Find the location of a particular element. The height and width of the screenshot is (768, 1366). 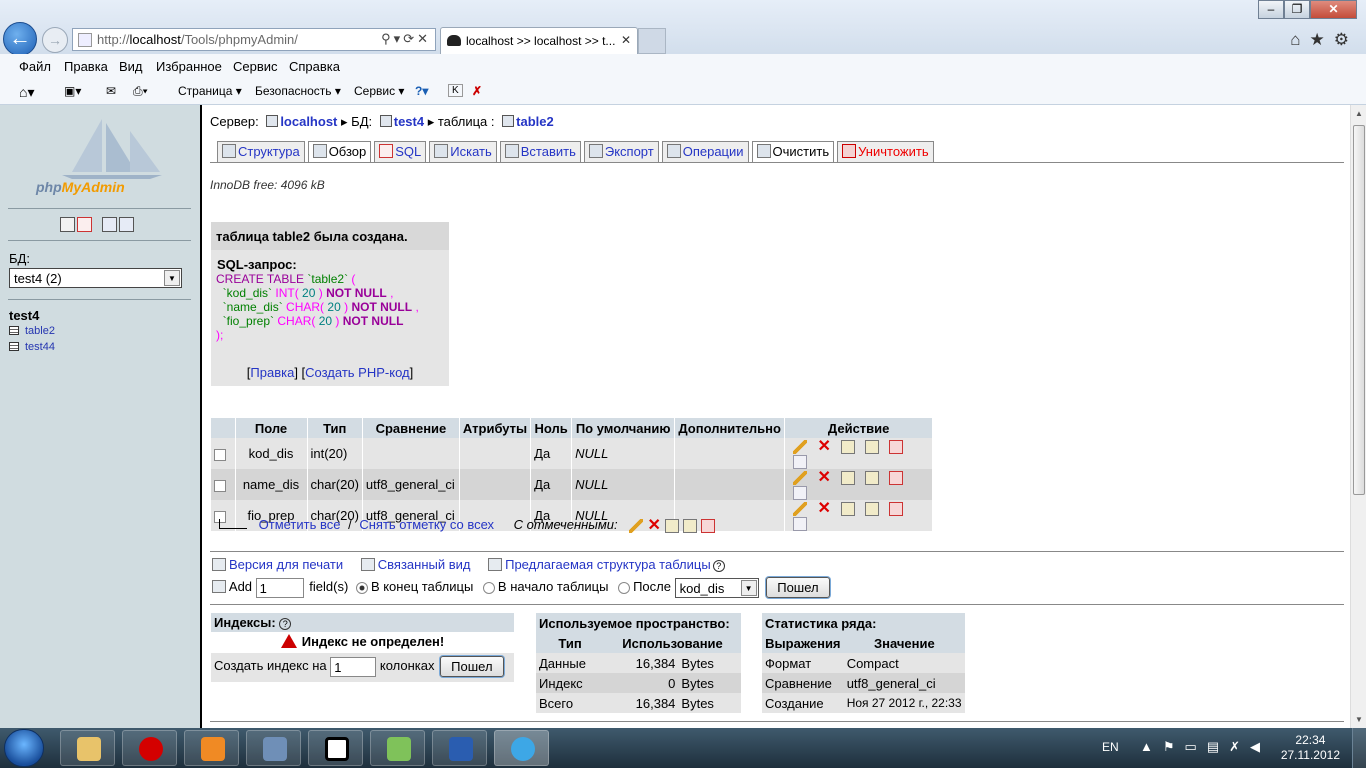

volume-icon: ◀ is located at coordinates (1260, 746).